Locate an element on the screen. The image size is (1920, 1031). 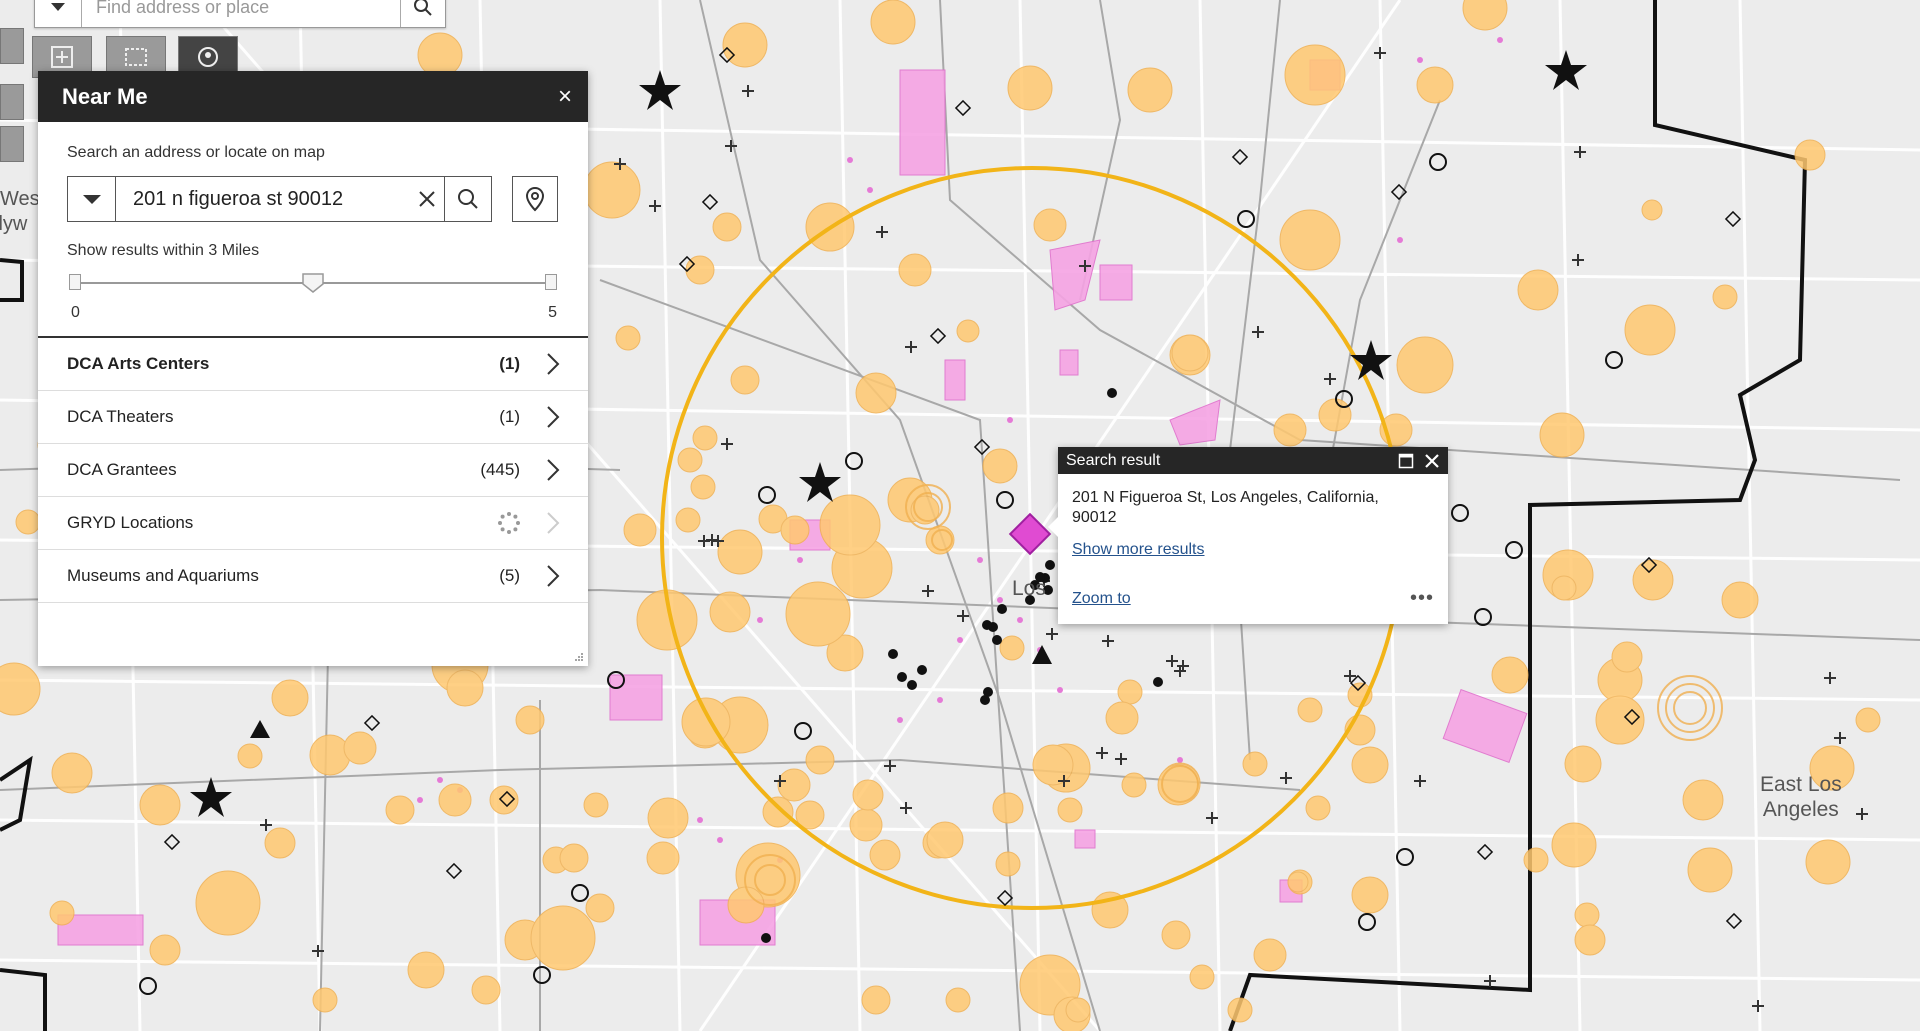
distance-label: Show results within 3 Miles is located at coordinates (163, 250).